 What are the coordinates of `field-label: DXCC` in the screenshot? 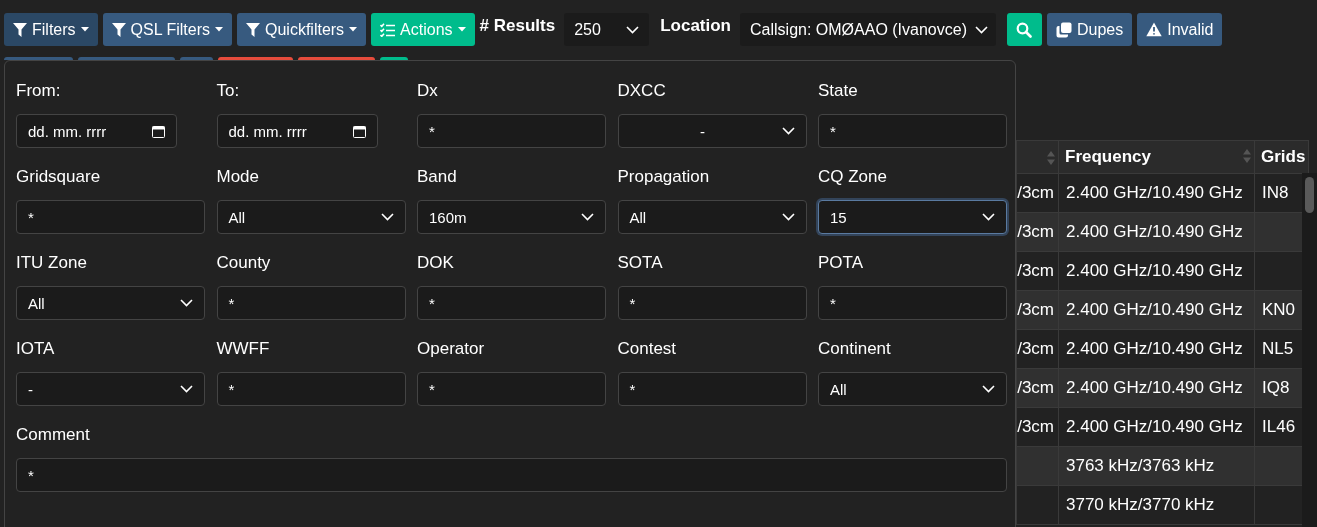 It's located at (642, 91).